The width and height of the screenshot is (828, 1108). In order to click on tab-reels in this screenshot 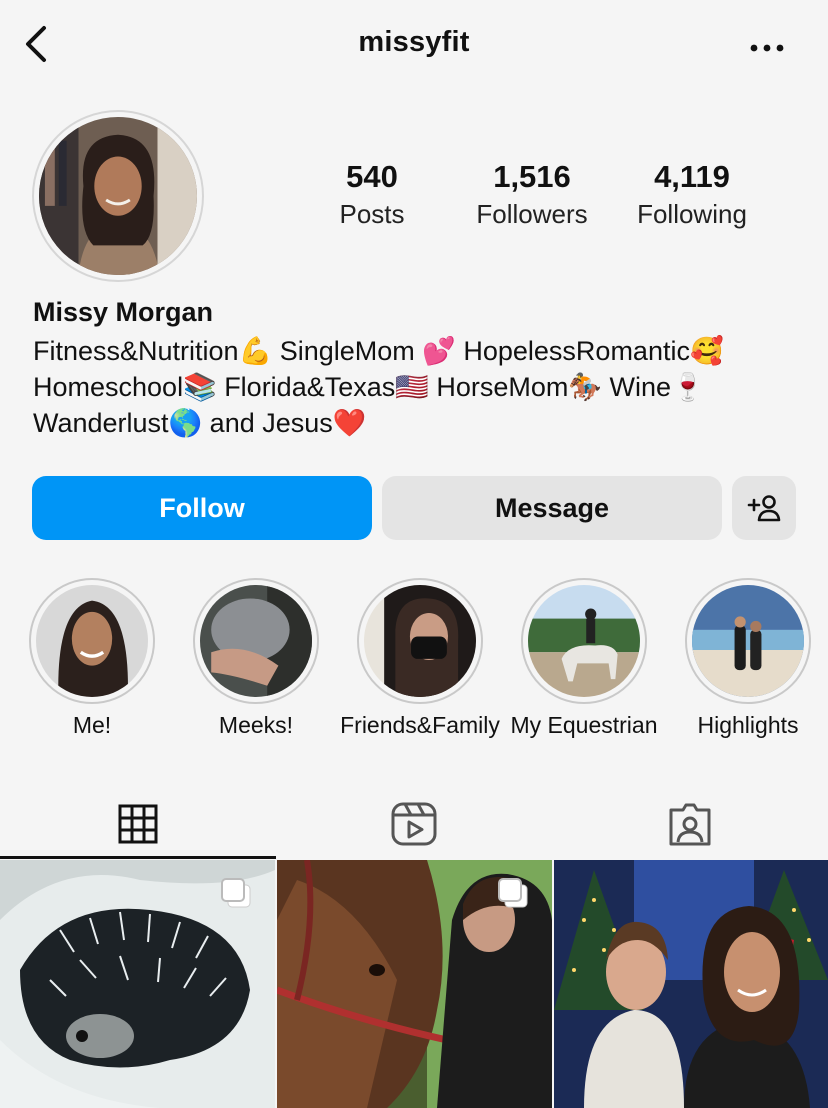, I will do `click(414, 824)`.